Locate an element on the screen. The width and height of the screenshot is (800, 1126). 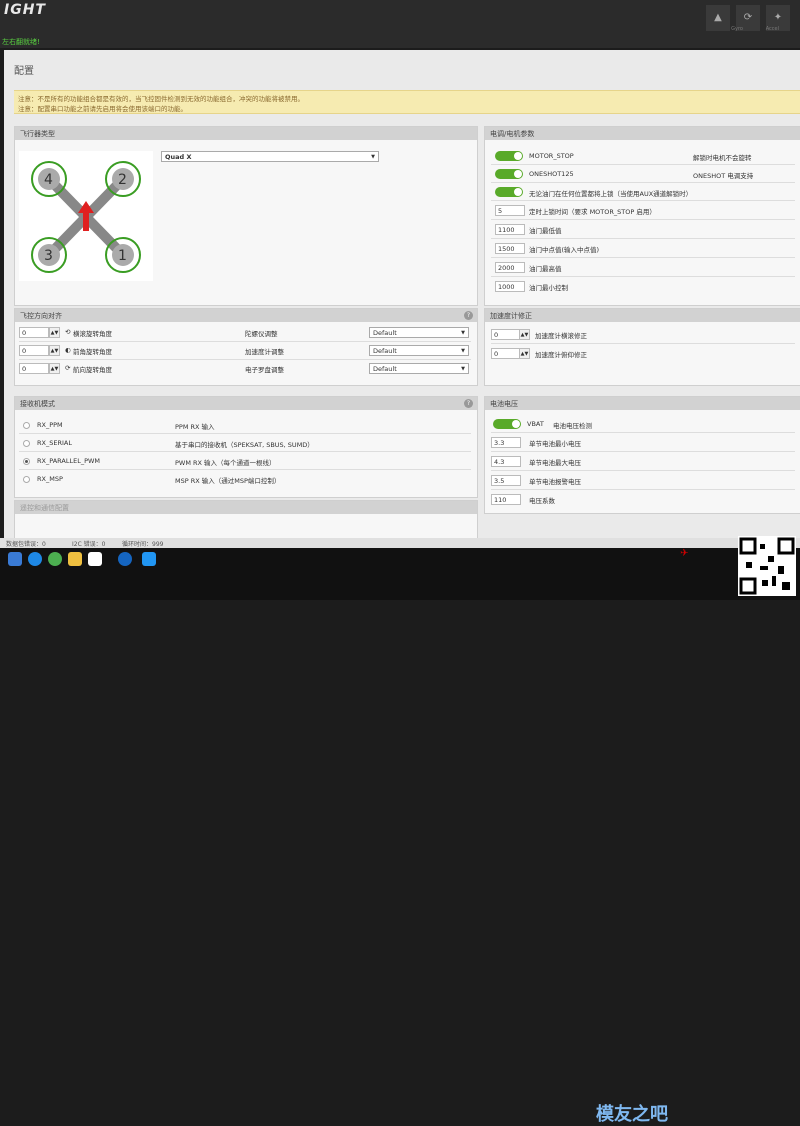
app-logo: IGHT is located at coordinates (25, 10).